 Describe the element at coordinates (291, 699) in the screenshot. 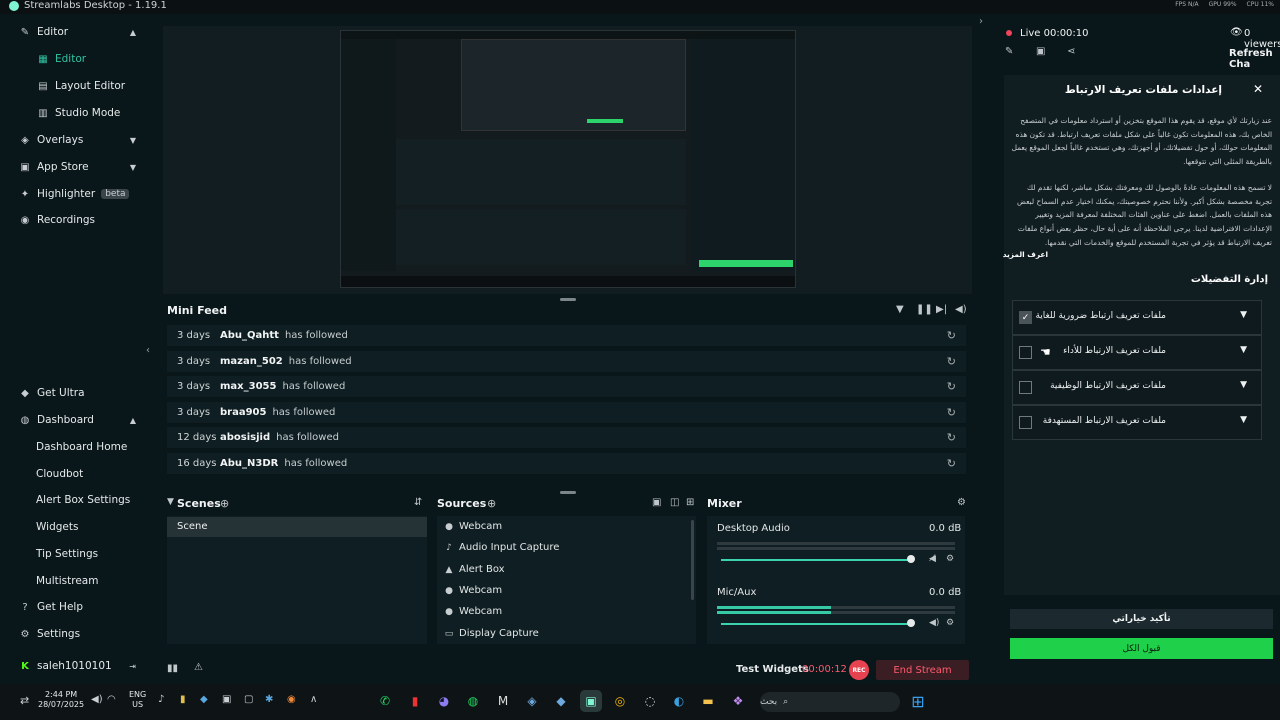

I see `tray-app-icon: ◉` at that location.